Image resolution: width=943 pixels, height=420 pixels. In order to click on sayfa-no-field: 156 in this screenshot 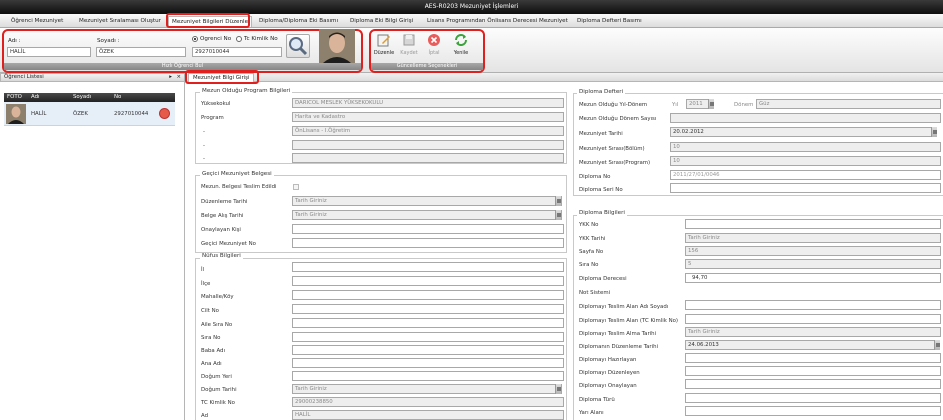, I will do `click(813, 251)`.